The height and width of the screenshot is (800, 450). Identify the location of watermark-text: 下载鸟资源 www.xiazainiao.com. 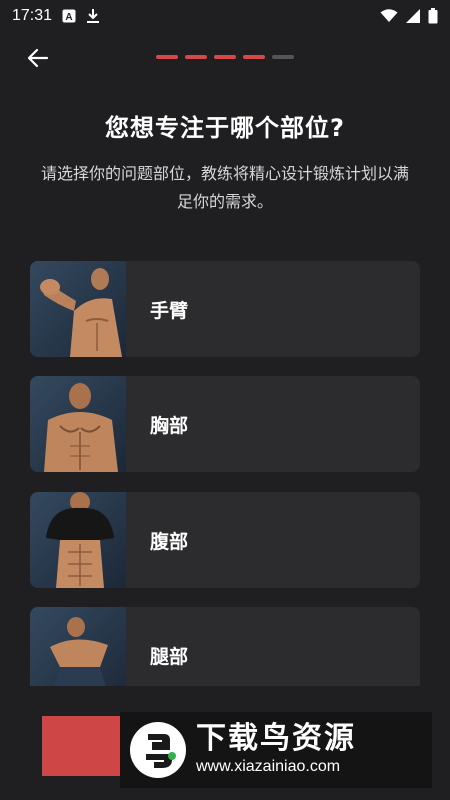
(276, 750).